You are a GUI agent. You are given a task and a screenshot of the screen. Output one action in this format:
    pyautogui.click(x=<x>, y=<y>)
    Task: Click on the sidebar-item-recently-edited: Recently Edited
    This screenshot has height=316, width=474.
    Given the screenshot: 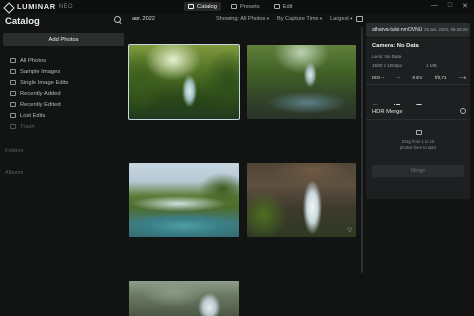 What is the action you would take?
    pyautogui.click(x=39, y=104)
    